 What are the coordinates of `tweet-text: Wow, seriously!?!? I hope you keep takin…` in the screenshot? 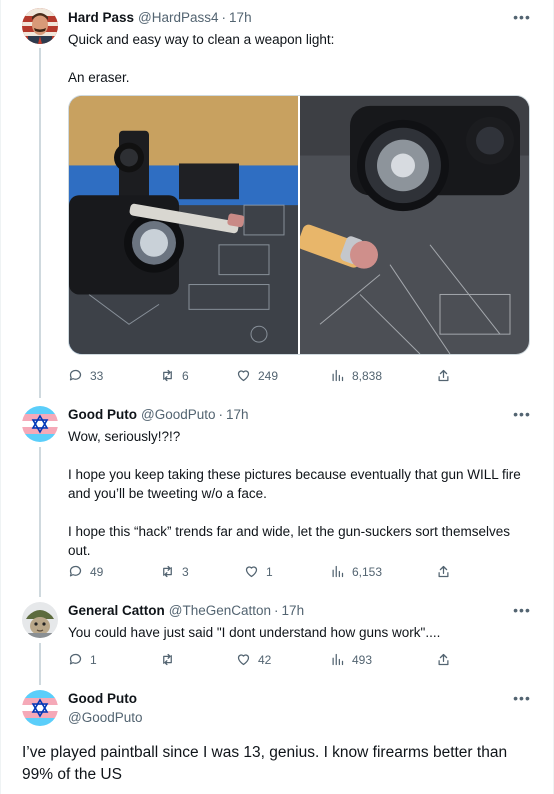 It's located at (294, 493).